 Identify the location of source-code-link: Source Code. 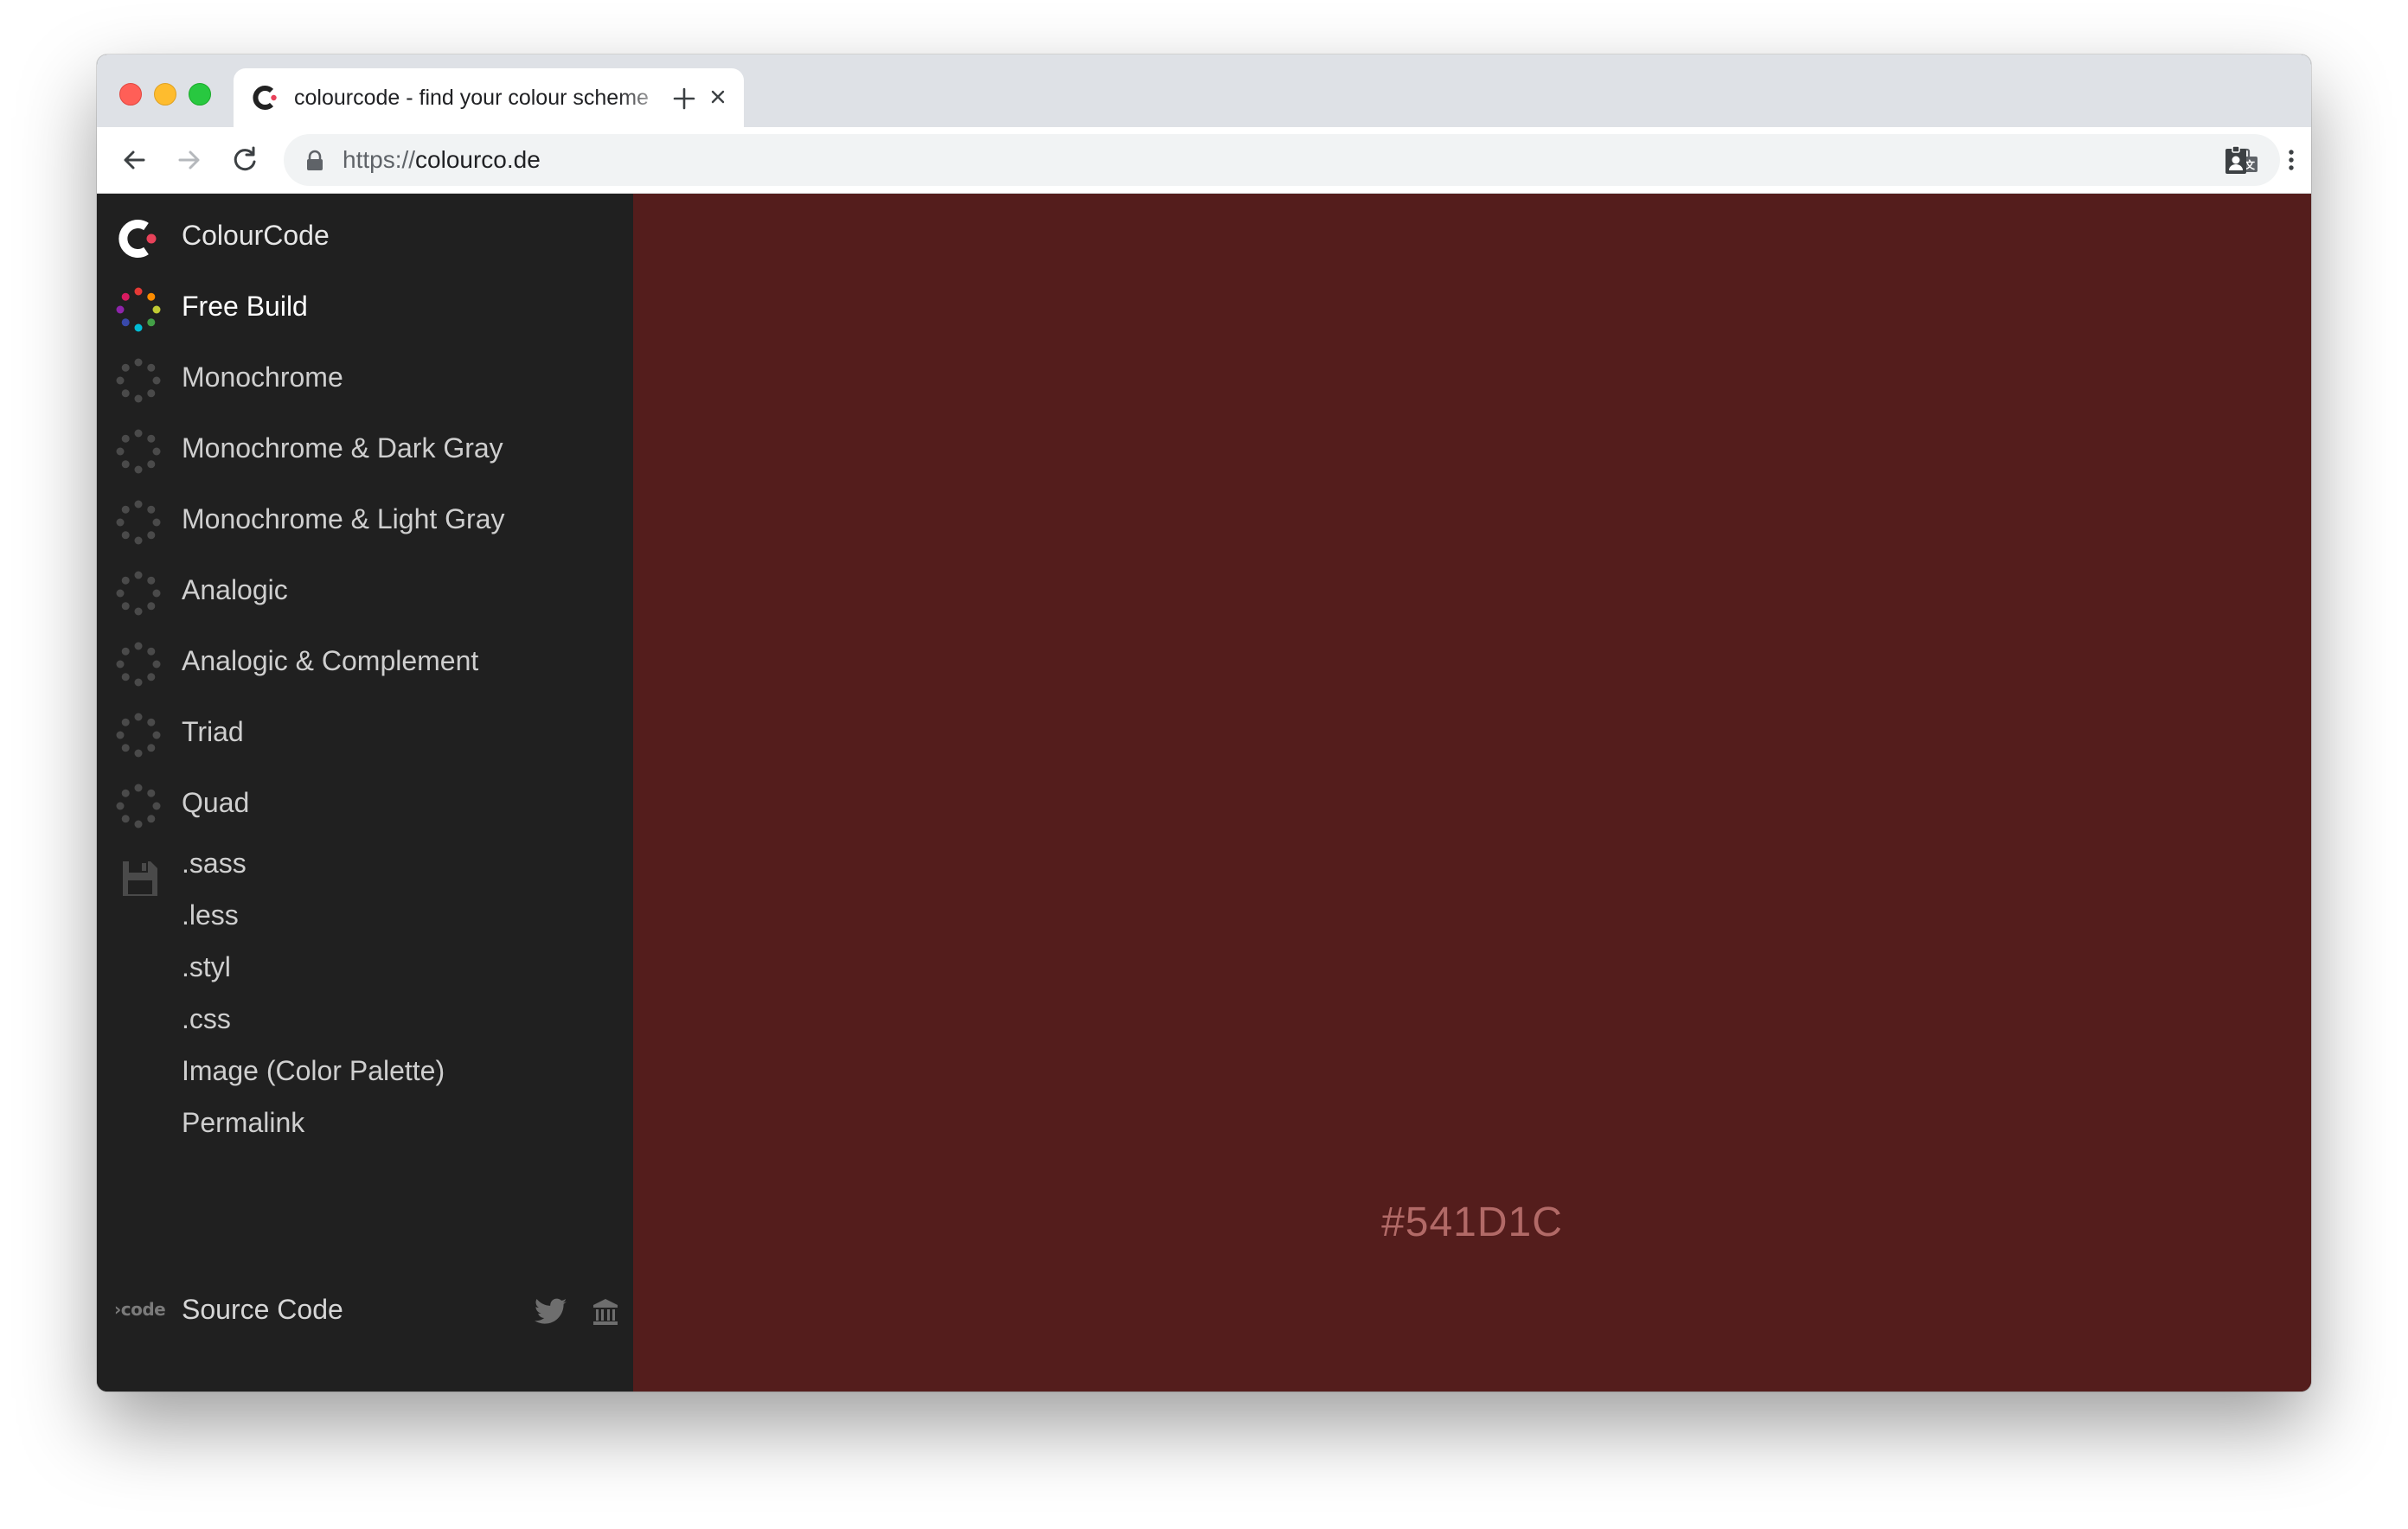
(262, 1310).